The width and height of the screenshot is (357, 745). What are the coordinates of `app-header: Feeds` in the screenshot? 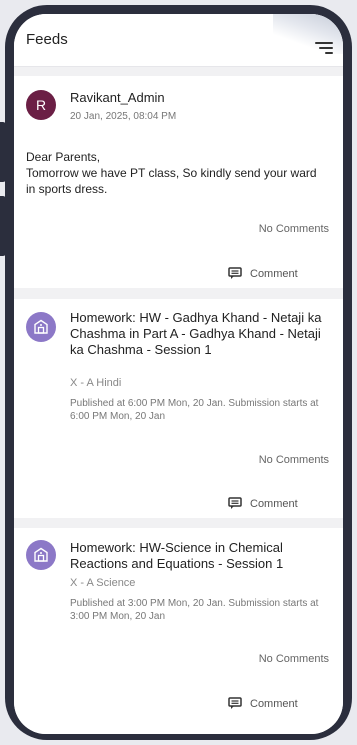 It's located at (178, 40).